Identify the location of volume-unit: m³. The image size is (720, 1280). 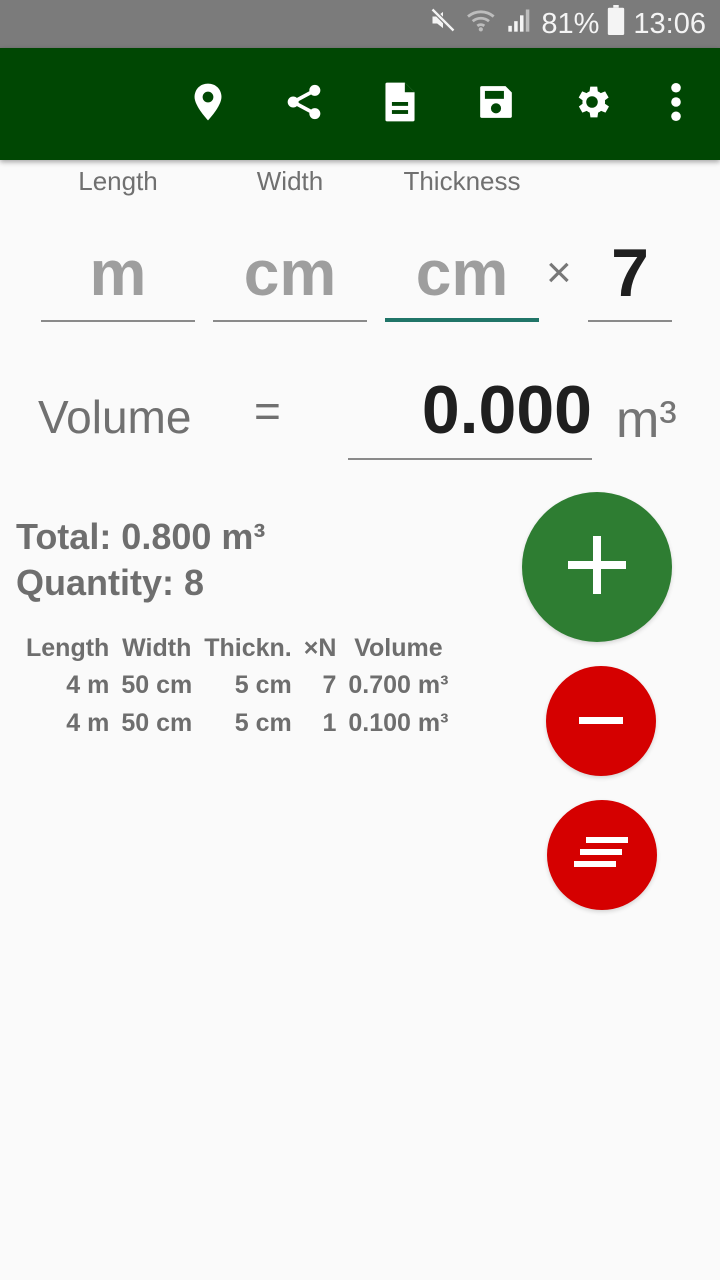
(646, 420).